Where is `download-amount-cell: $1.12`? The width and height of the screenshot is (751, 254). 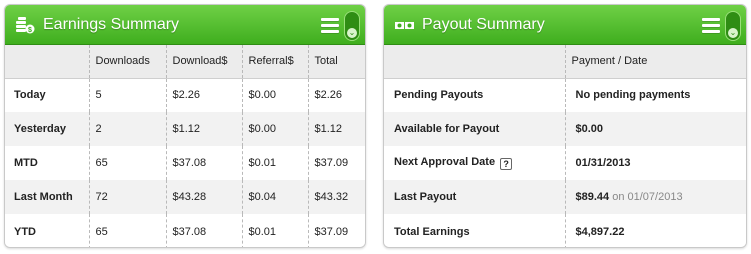
download-amount-cell: $1.12 is located at coordinates (203, 129).